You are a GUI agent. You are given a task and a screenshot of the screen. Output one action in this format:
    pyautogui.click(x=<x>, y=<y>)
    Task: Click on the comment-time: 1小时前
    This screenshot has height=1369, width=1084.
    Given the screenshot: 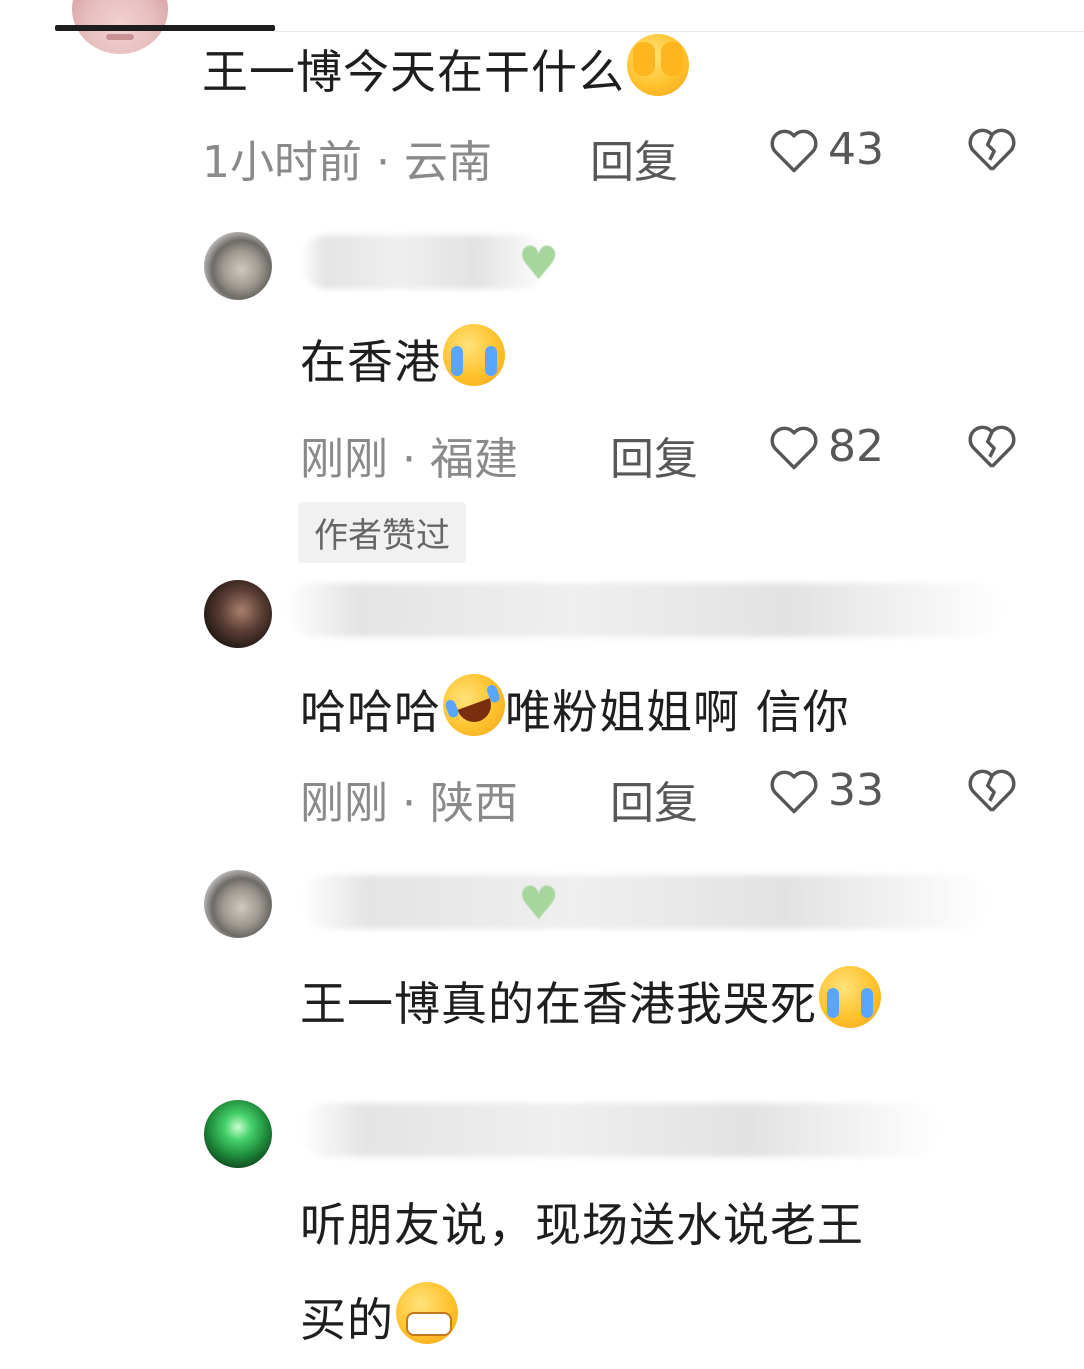 What is the action you would take?
    pyautogui.click(x=282, y=162)
    